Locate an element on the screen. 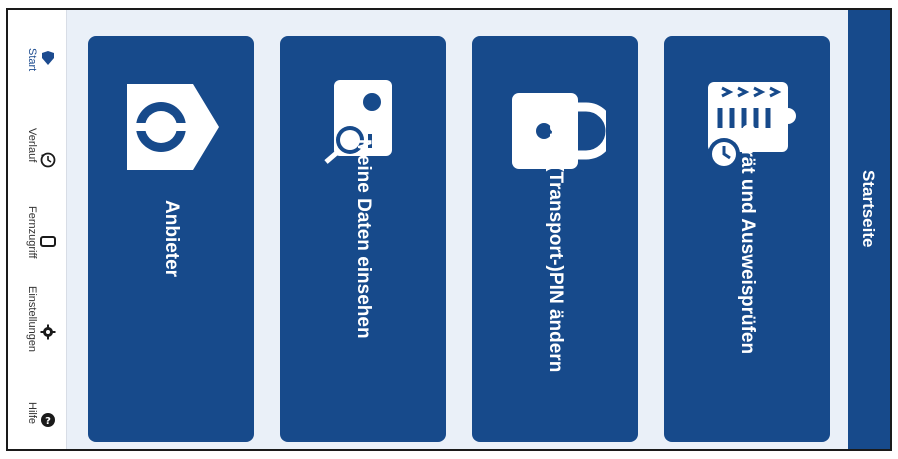  nav-item-einstellungen: Einstellungen is located at coordinates (37, 331).